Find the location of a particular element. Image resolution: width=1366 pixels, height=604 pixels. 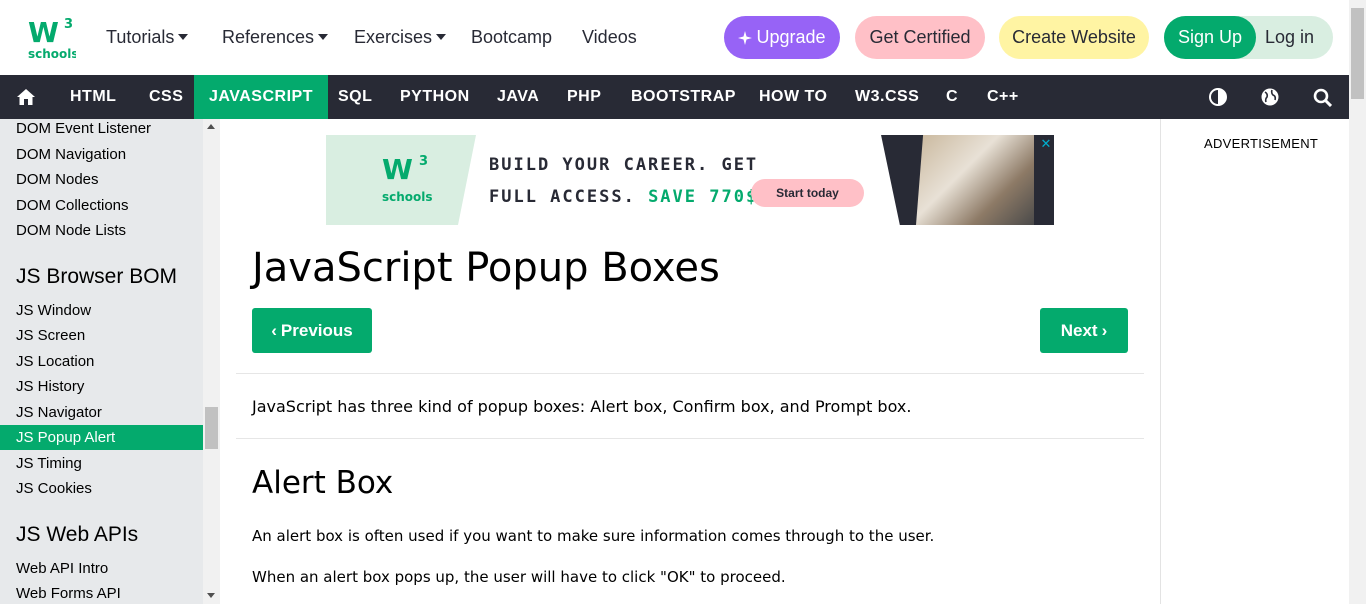

sidebar-item-dom-node-lists: DOM Node Lists is located at coordinates (101, 230).